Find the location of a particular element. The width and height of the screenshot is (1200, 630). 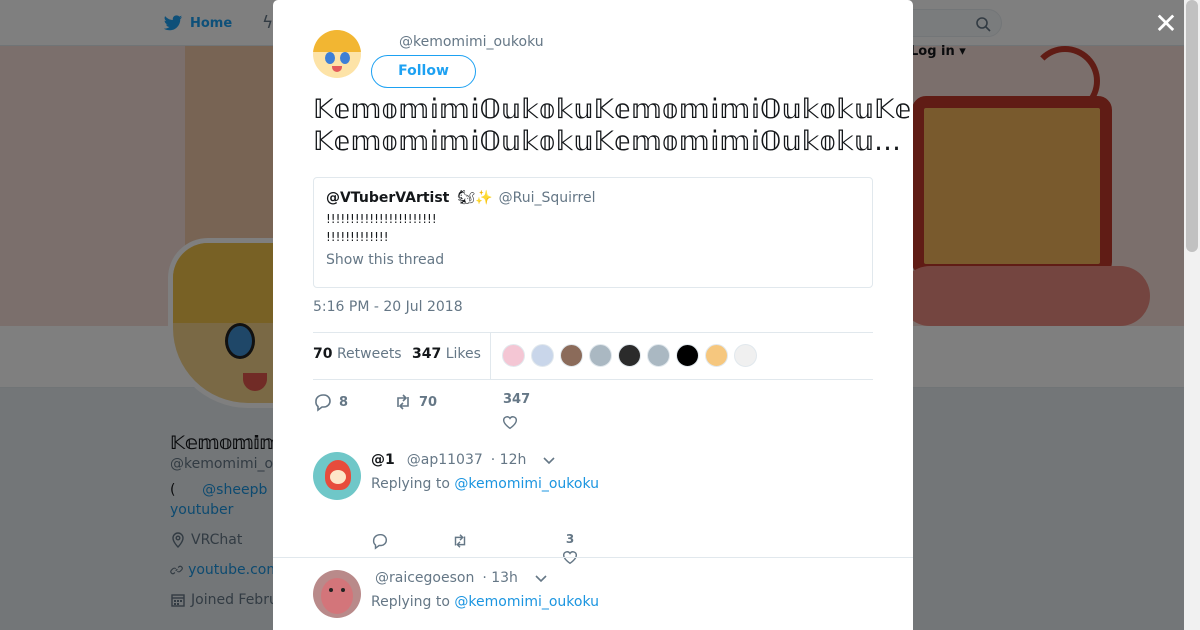

likes-count: 347 is located at coordinates (427, 354).